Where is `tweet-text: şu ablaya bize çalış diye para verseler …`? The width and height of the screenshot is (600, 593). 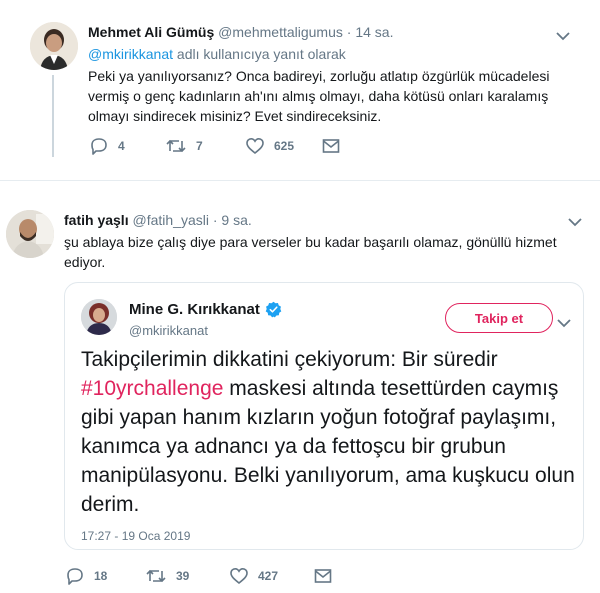
tweet-text: şu ablaya bize çalış diye para verseler … is located at coordinates (310, 252).